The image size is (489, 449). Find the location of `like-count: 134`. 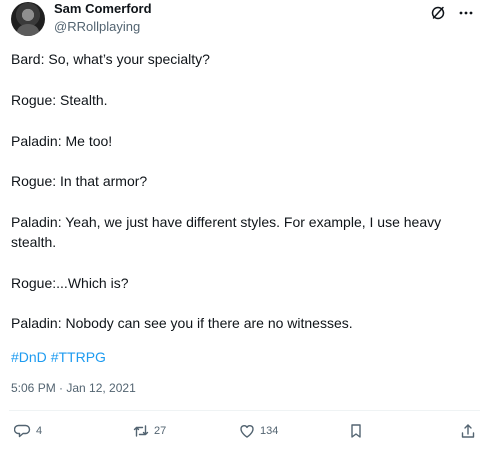

like-count: 134 is located at coordinates (269, 431).